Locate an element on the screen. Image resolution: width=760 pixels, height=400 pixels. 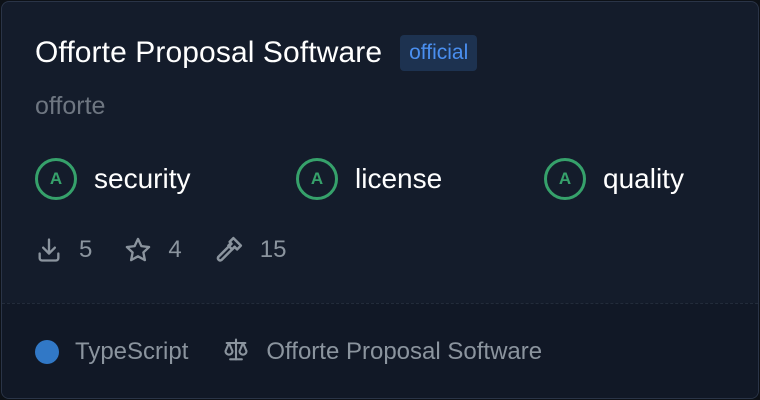
security-label: security is located at coordinates (142, 178).